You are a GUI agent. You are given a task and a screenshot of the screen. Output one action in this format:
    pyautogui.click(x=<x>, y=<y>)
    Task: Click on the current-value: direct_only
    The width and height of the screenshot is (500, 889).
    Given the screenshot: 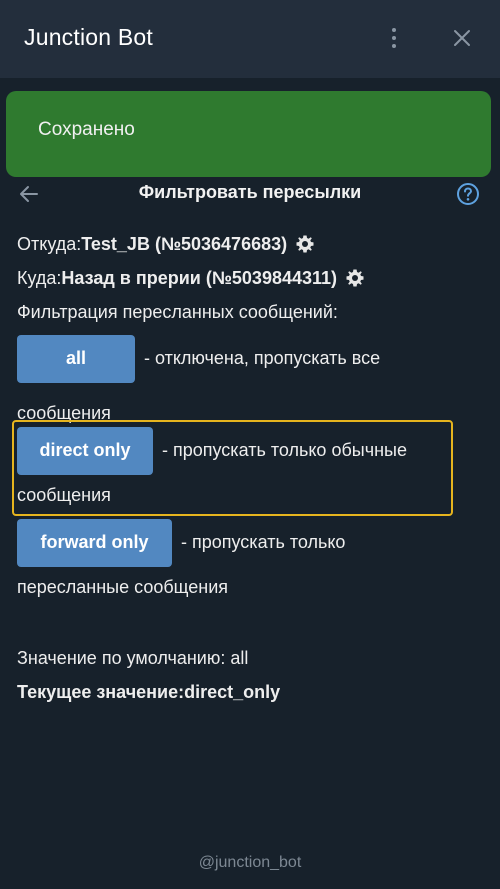 What is the action you would take?
    pyautogui.click(x=232, y=692)
    